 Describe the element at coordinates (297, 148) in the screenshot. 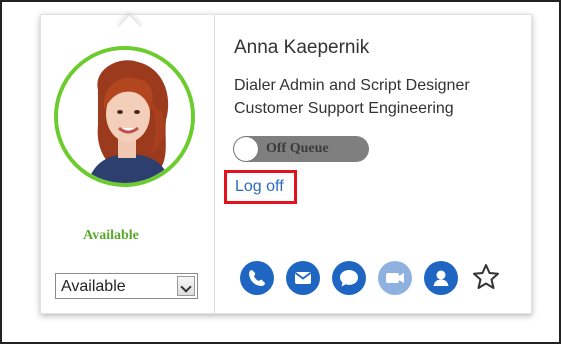

I see `queue-toggle-label: Off Queue` at that location.